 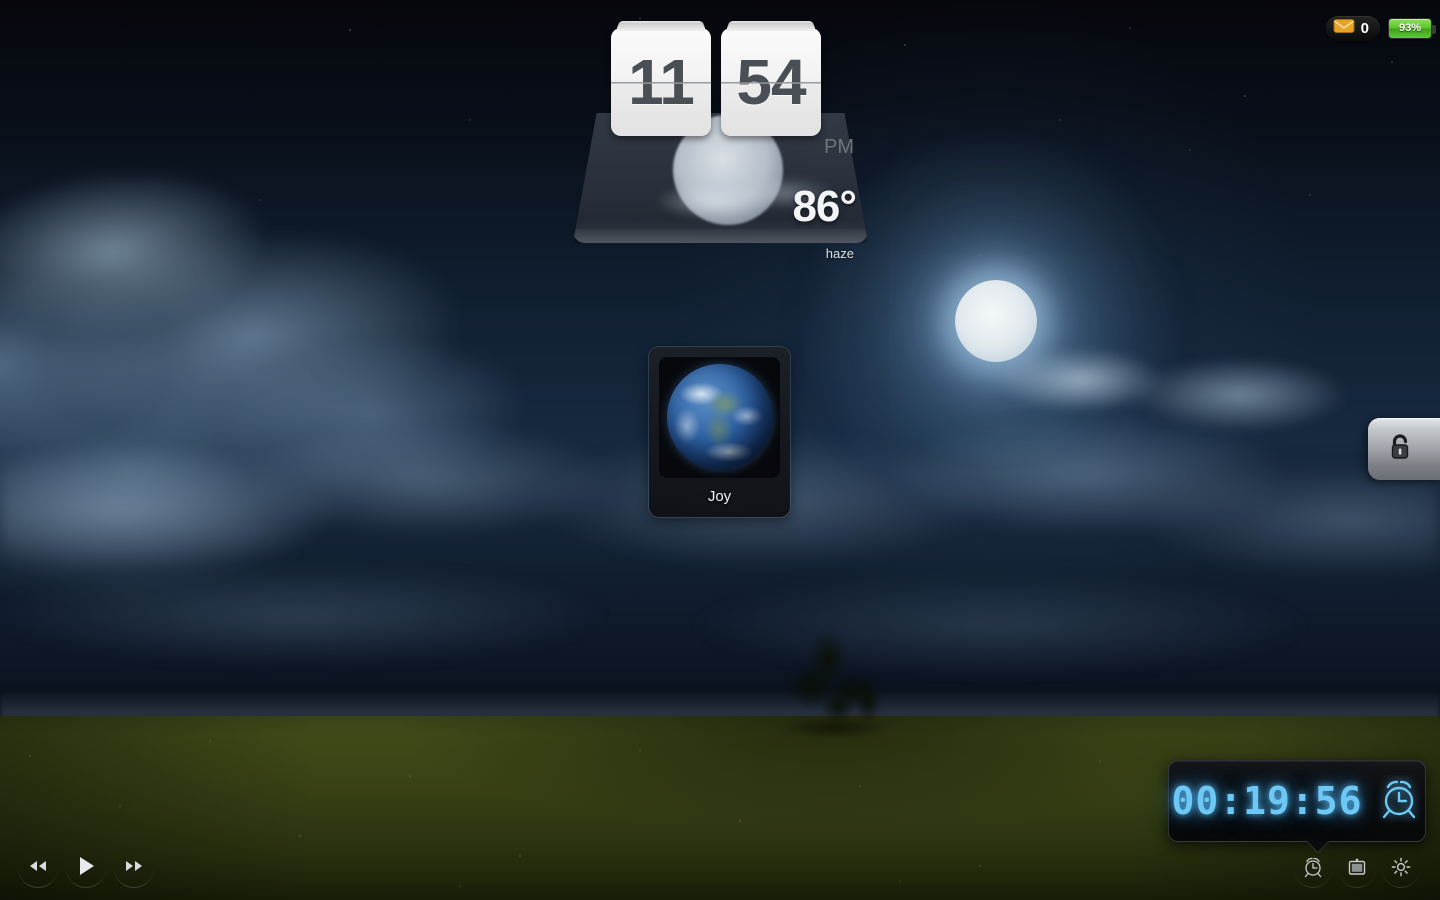 I want to click on temperature-value: 86°, so click(x=824, y=206).